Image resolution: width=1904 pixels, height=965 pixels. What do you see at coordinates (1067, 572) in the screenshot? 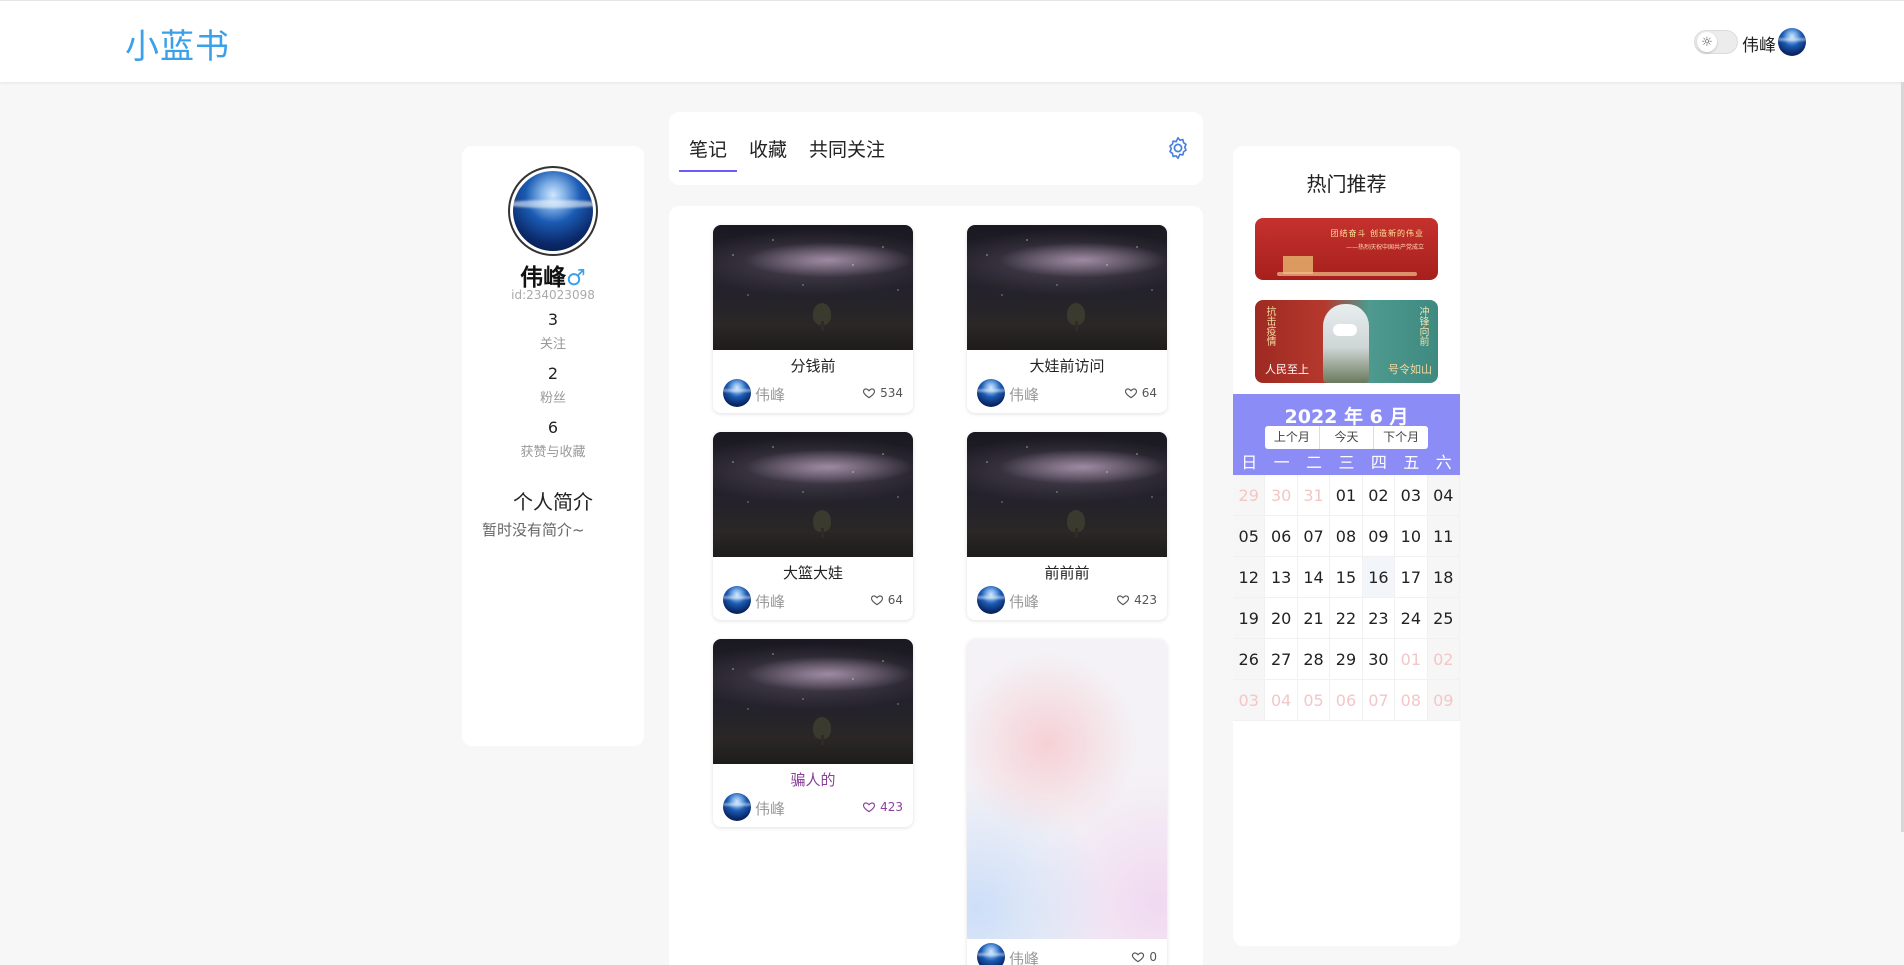
I see `note-title: 前前前` at bounding box center [1067, 572].